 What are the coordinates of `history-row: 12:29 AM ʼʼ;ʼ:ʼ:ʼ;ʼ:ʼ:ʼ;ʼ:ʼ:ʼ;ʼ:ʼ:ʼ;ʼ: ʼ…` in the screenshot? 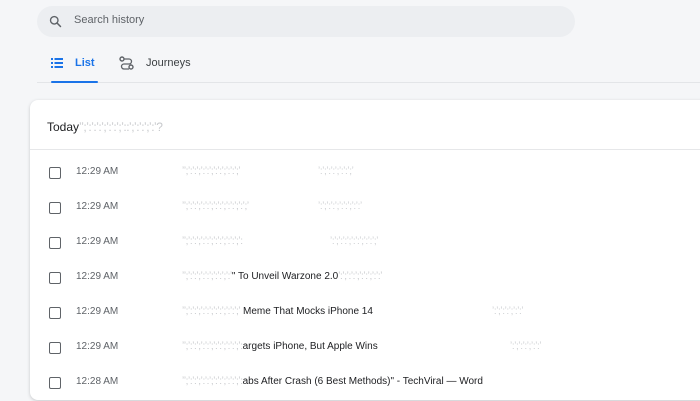 It's located at (365, 243).